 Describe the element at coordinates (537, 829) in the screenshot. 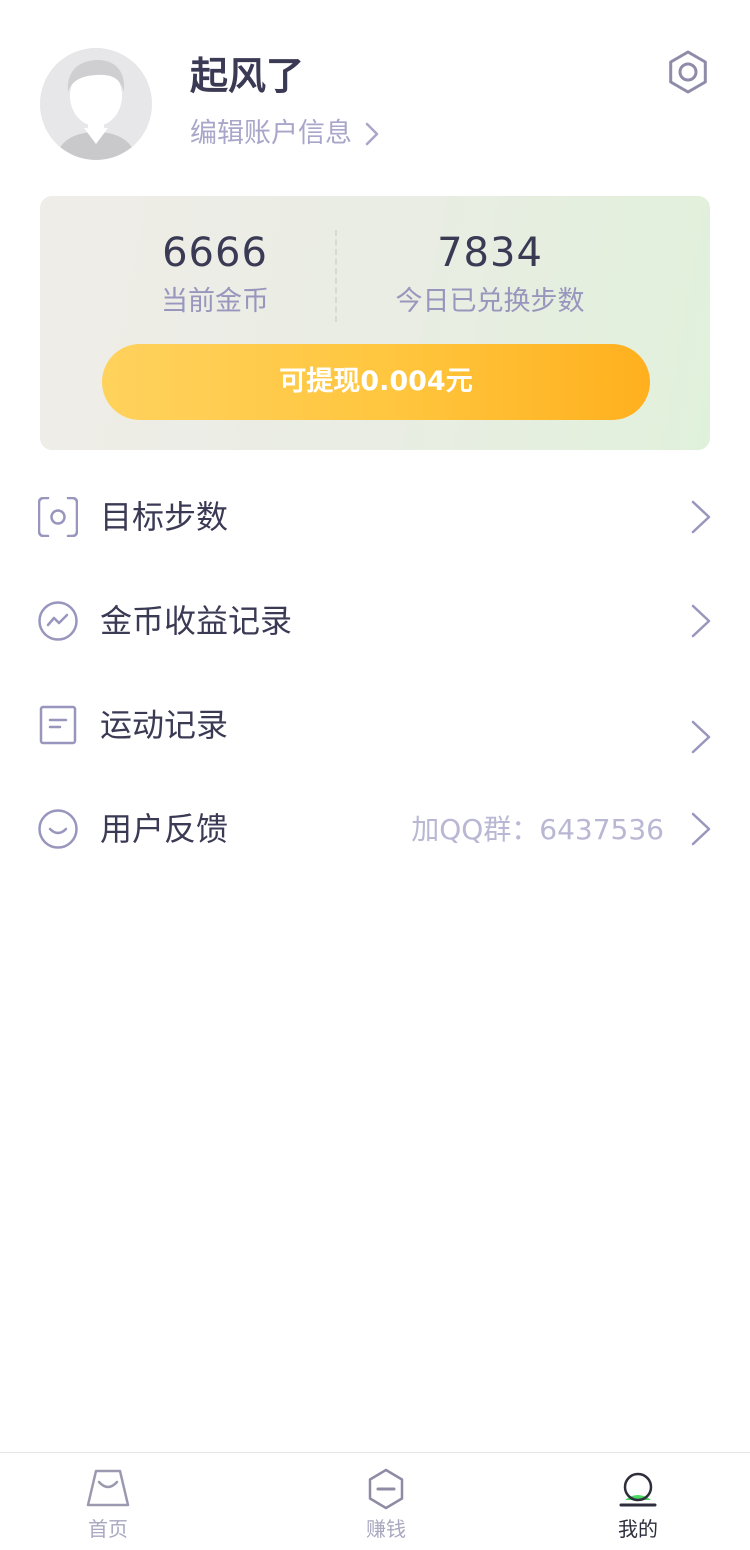

I see `qq-group-info: 加QQ群：6437536` at that location.